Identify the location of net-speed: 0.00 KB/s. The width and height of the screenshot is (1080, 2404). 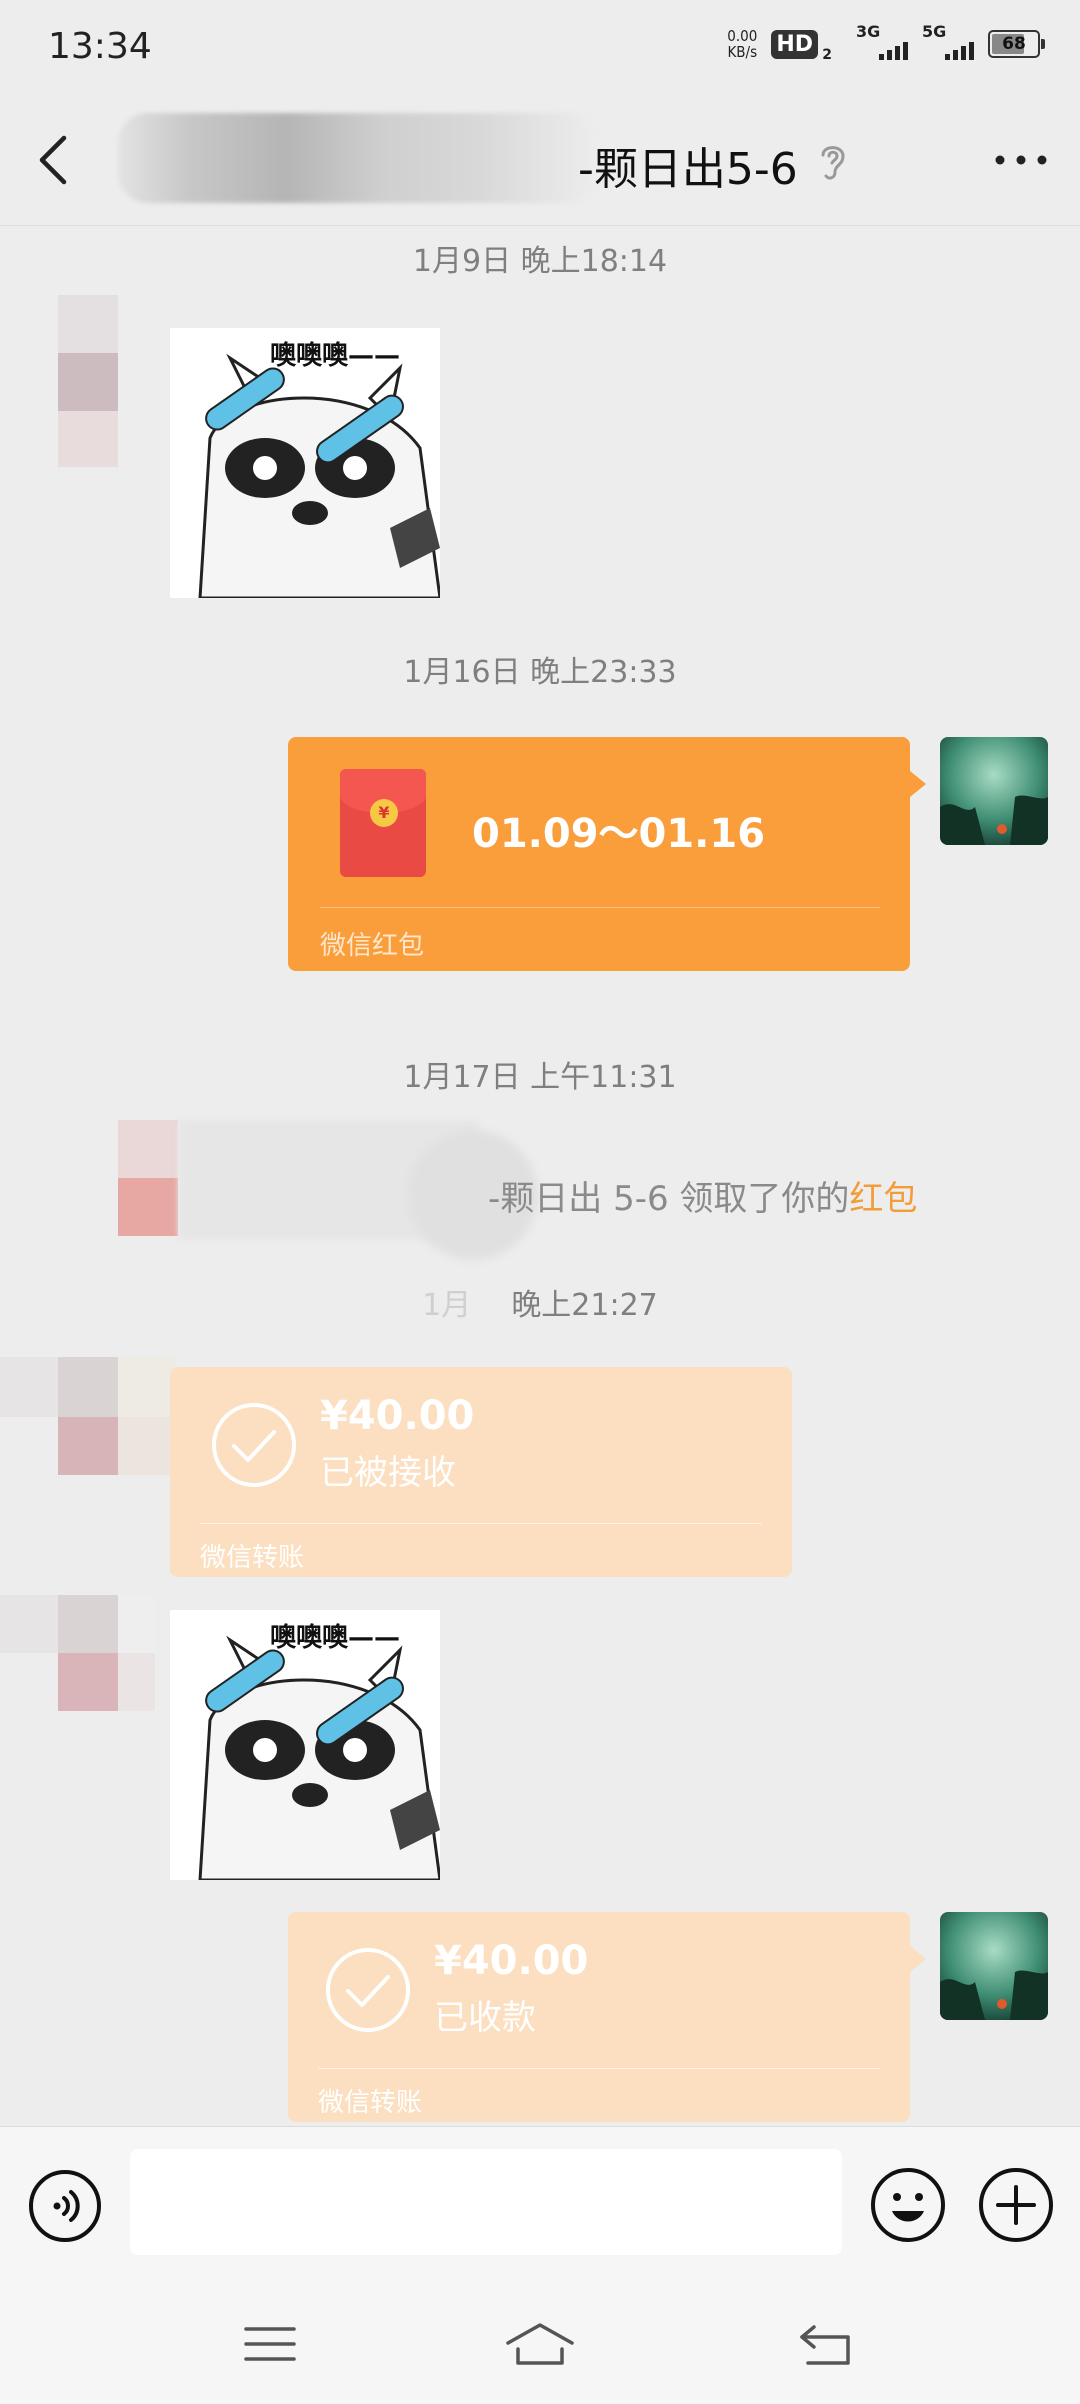
(742, 44).